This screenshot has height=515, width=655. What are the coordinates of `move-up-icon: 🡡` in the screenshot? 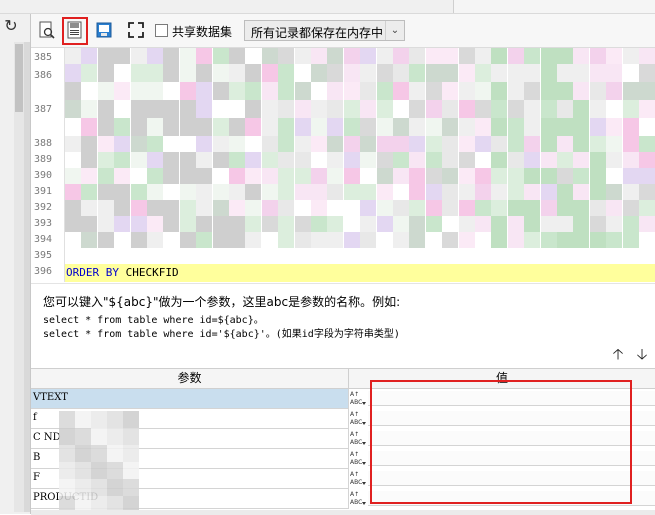 It's located at (618, 354).